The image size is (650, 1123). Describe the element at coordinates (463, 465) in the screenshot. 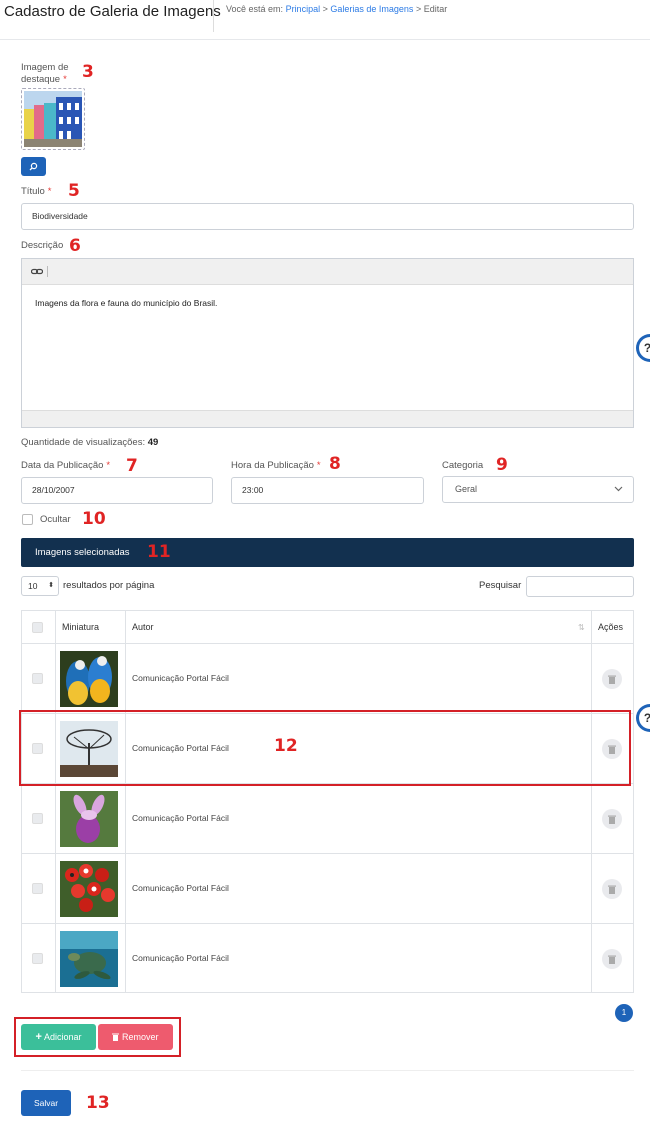

I see `category-label: Categoria` at that location.